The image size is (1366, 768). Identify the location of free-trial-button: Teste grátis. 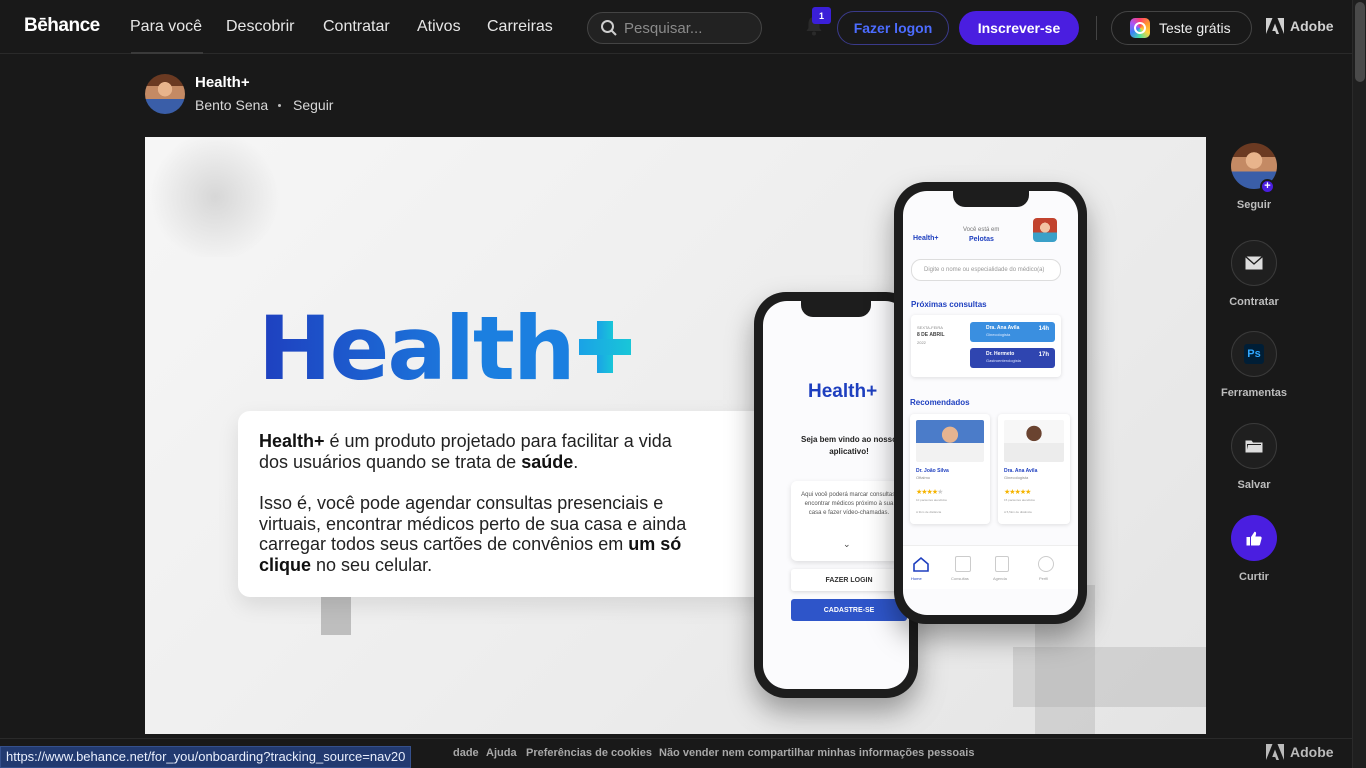
(1181, 28).